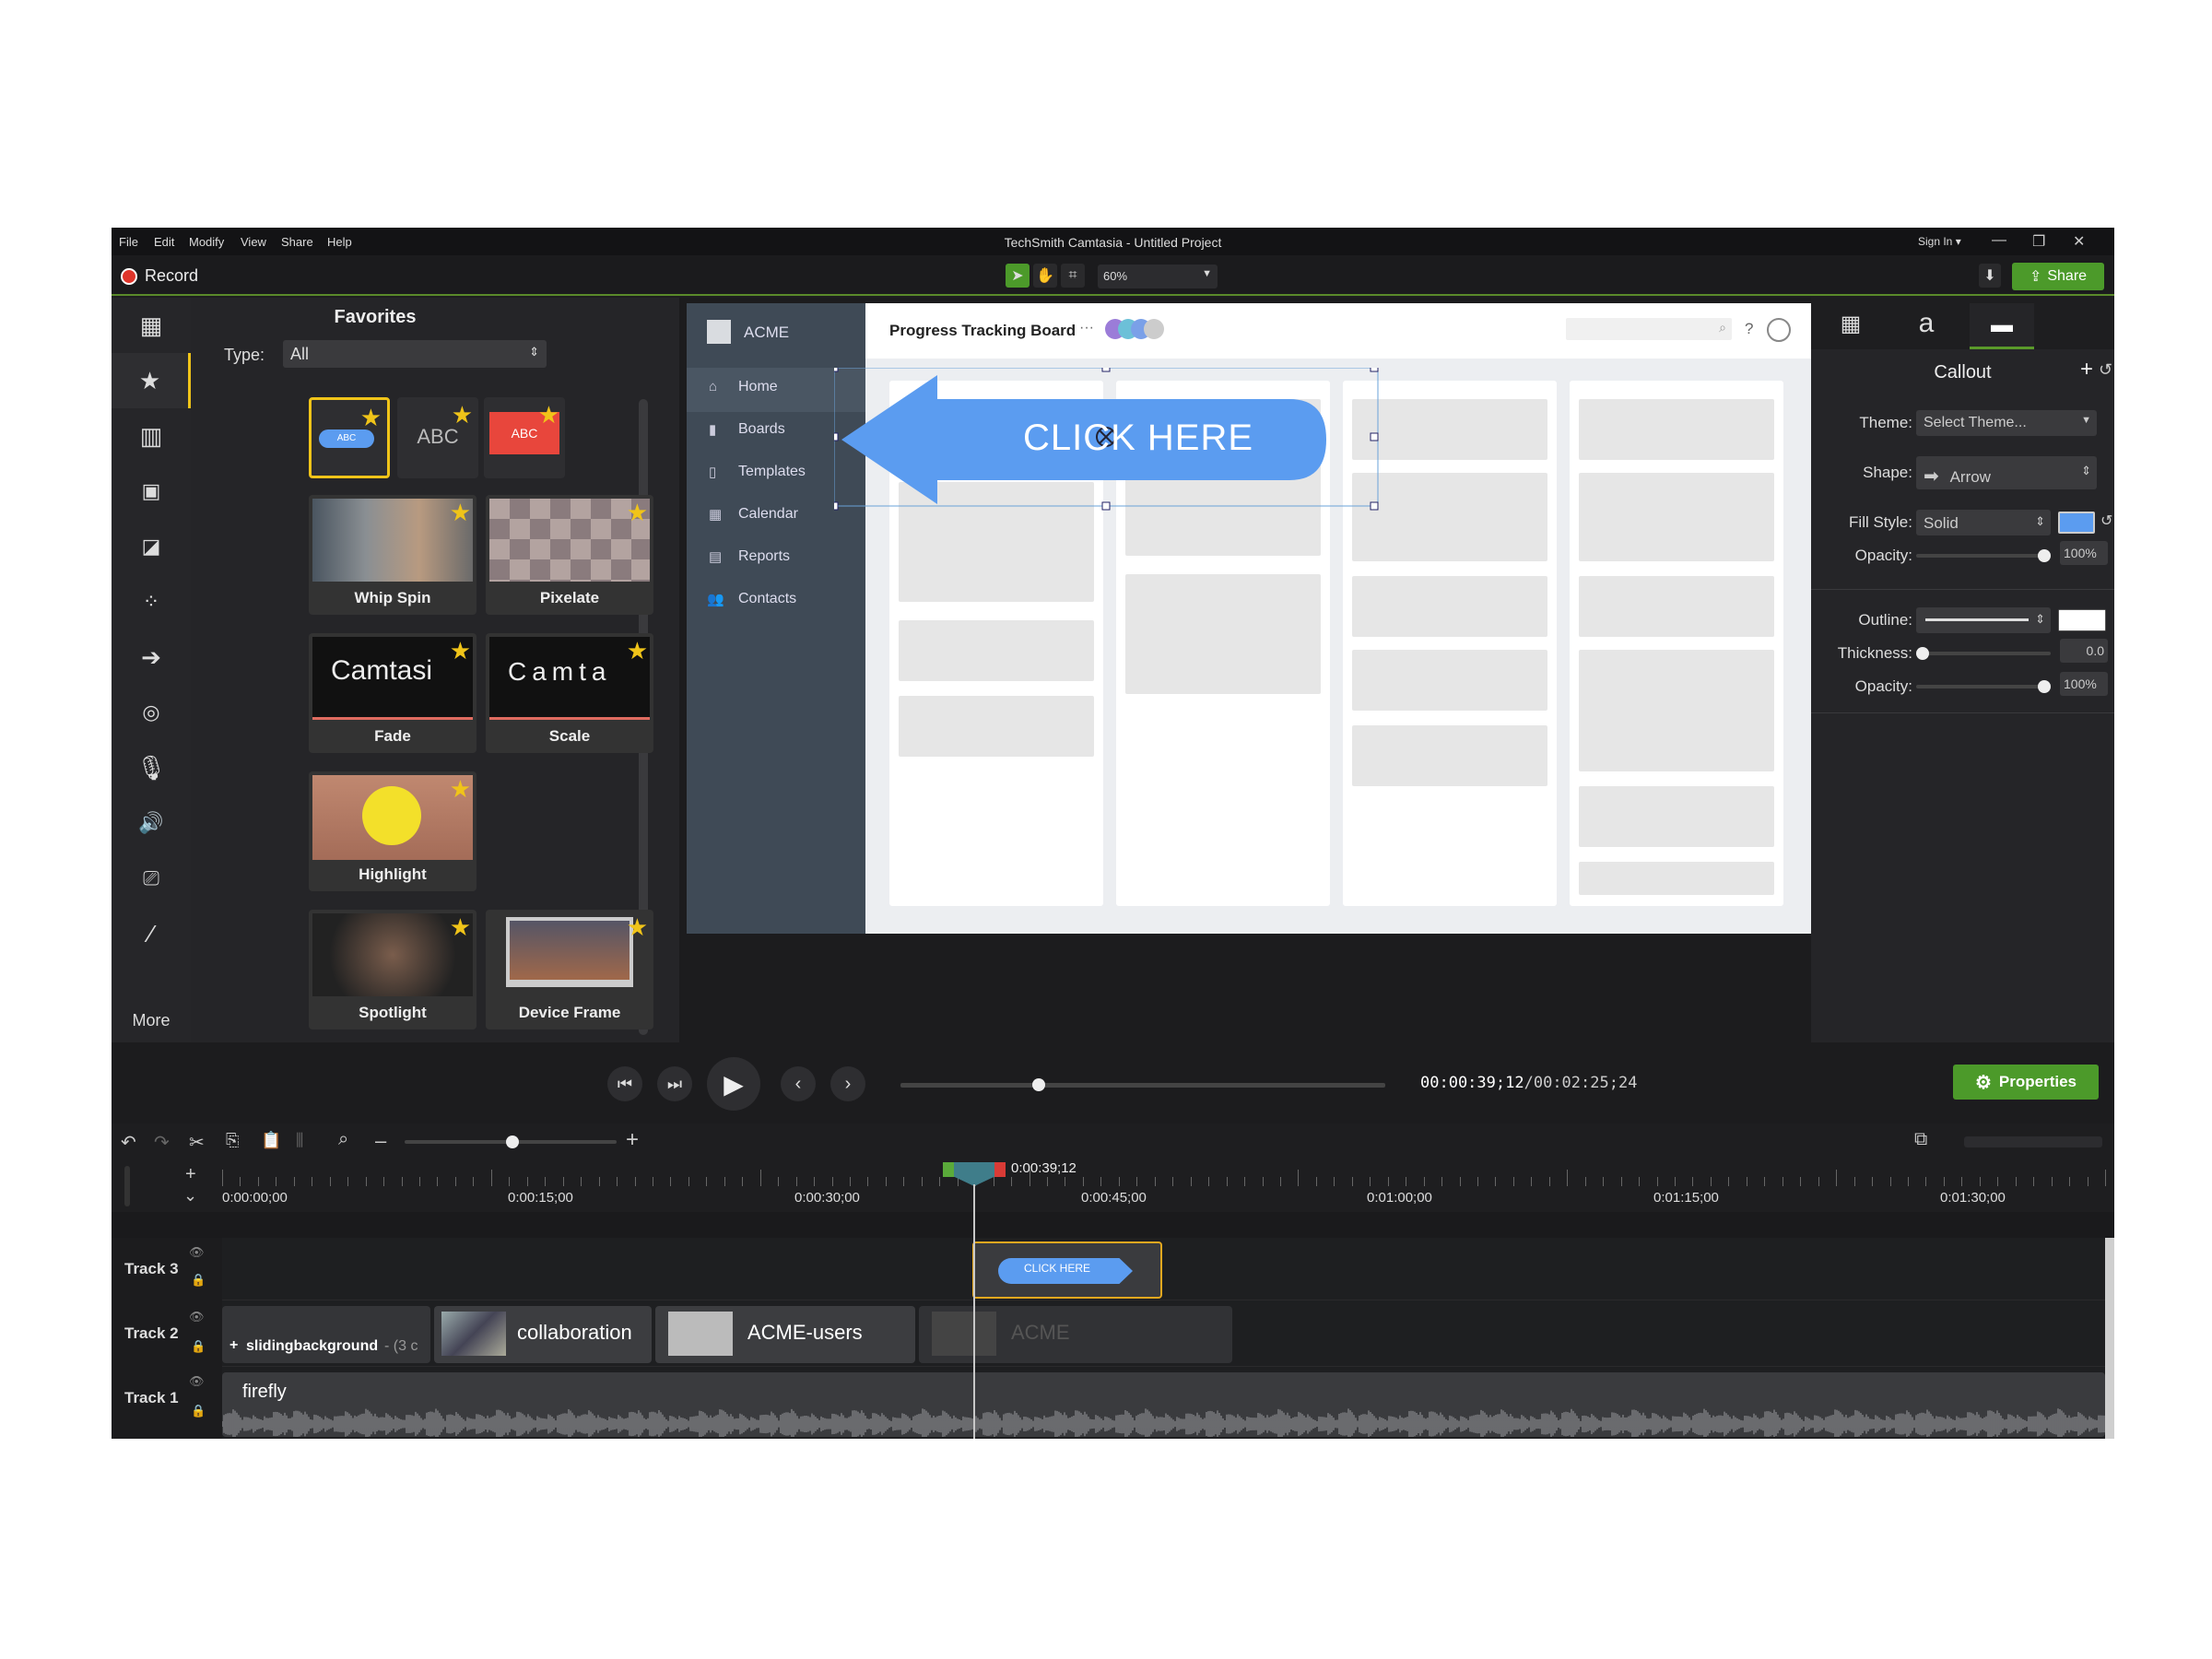  I want to click on reset-icon: ↺, so click(2105, 370).